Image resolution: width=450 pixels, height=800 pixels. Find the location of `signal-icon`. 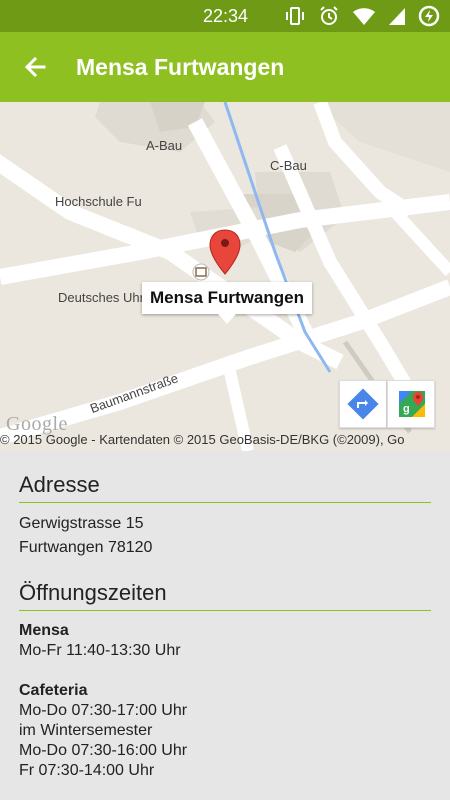

signal-icon is located at coordinates (397, 18).